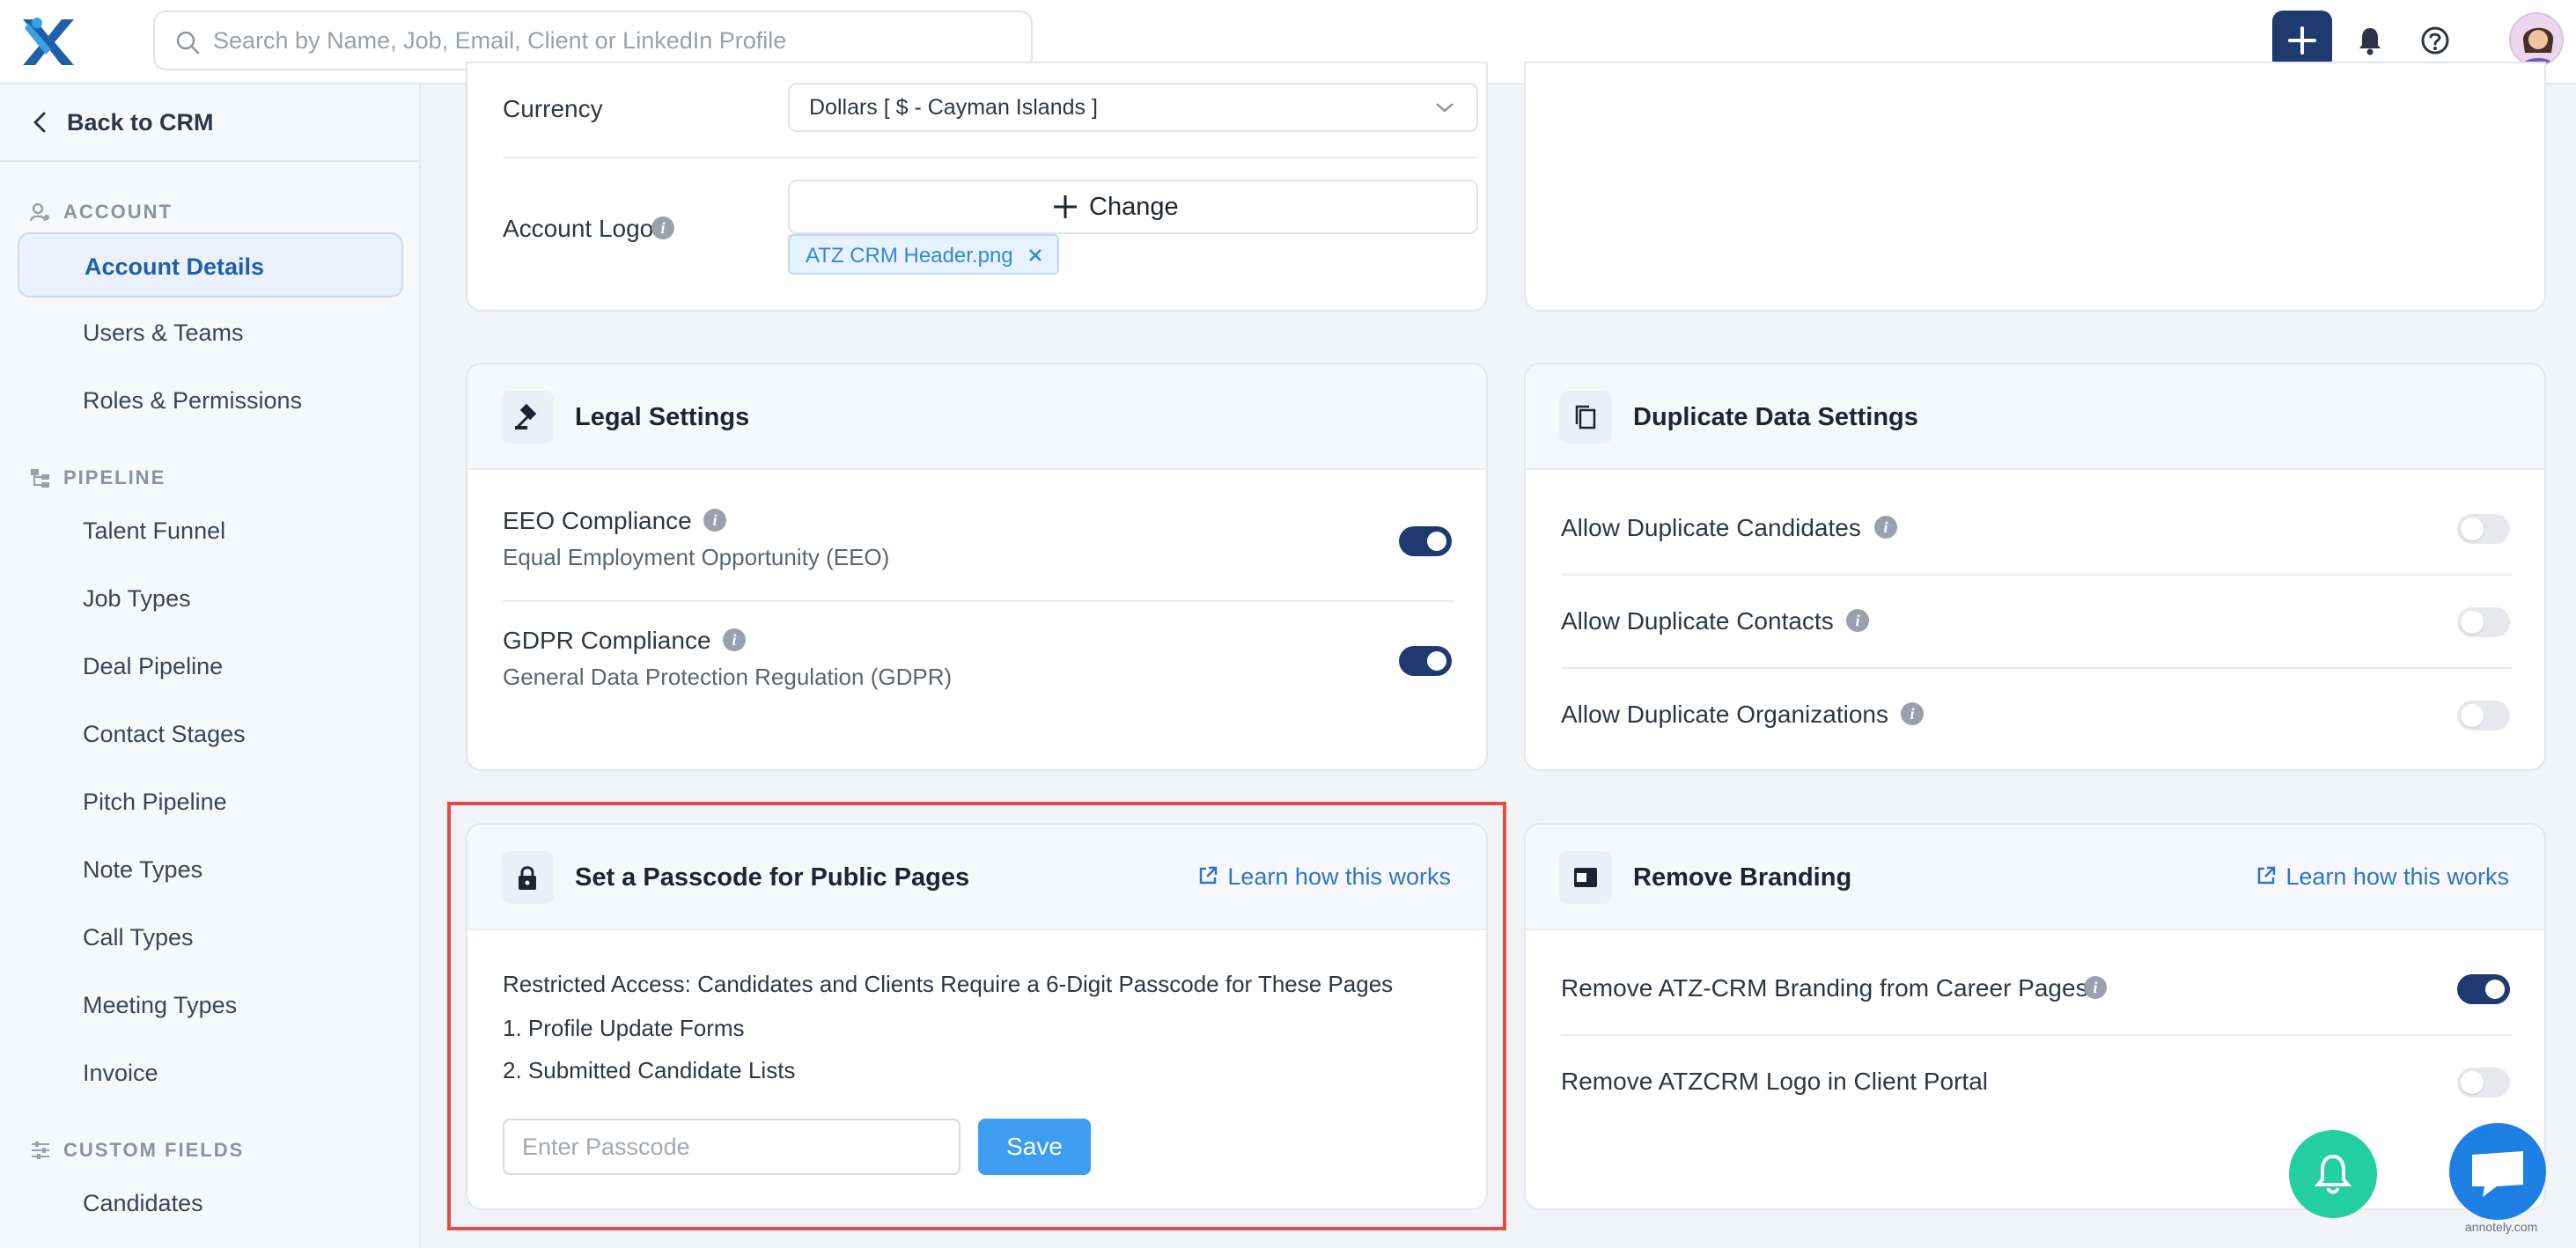  I want to click on sidebar-item-candidates: Candidates, so click(211, 1203).